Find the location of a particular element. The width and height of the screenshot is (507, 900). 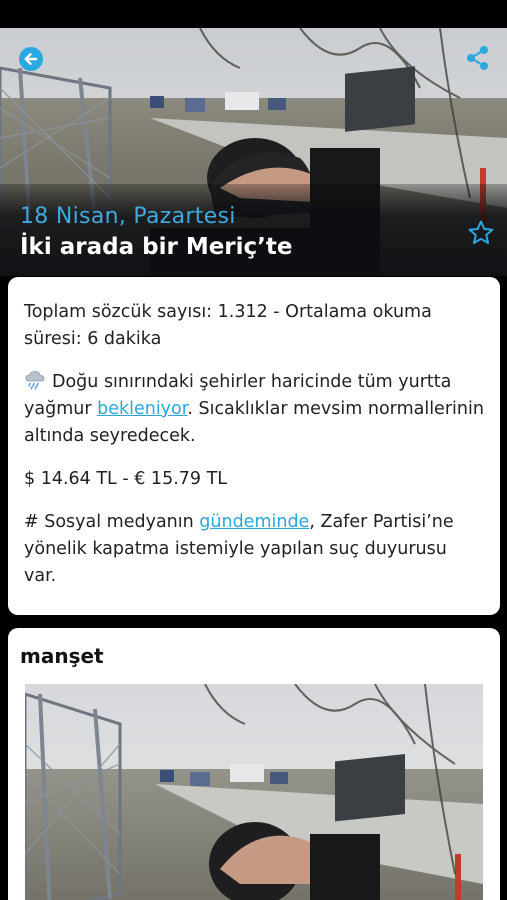

status-bar is located at coordinates (253, 14).